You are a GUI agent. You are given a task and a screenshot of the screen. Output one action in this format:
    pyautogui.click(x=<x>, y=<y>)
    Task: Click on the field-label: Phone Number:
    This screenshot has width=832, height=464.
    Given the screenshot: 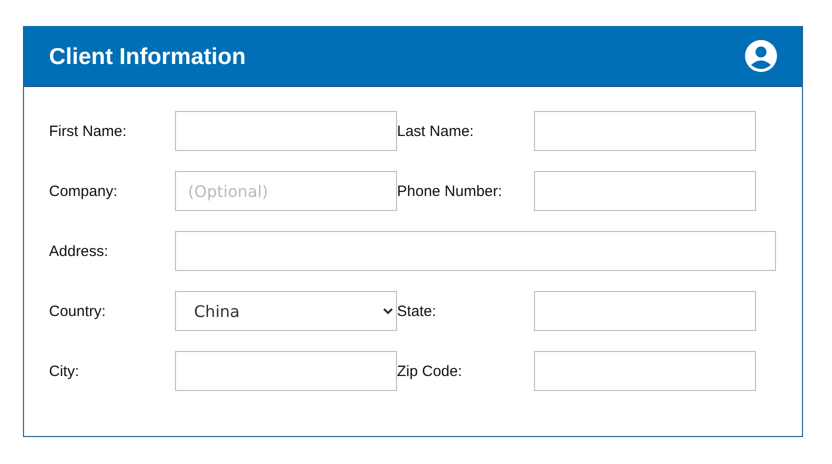 What is the action you would take?
    pyautogui.click(x=450, y=191)
    